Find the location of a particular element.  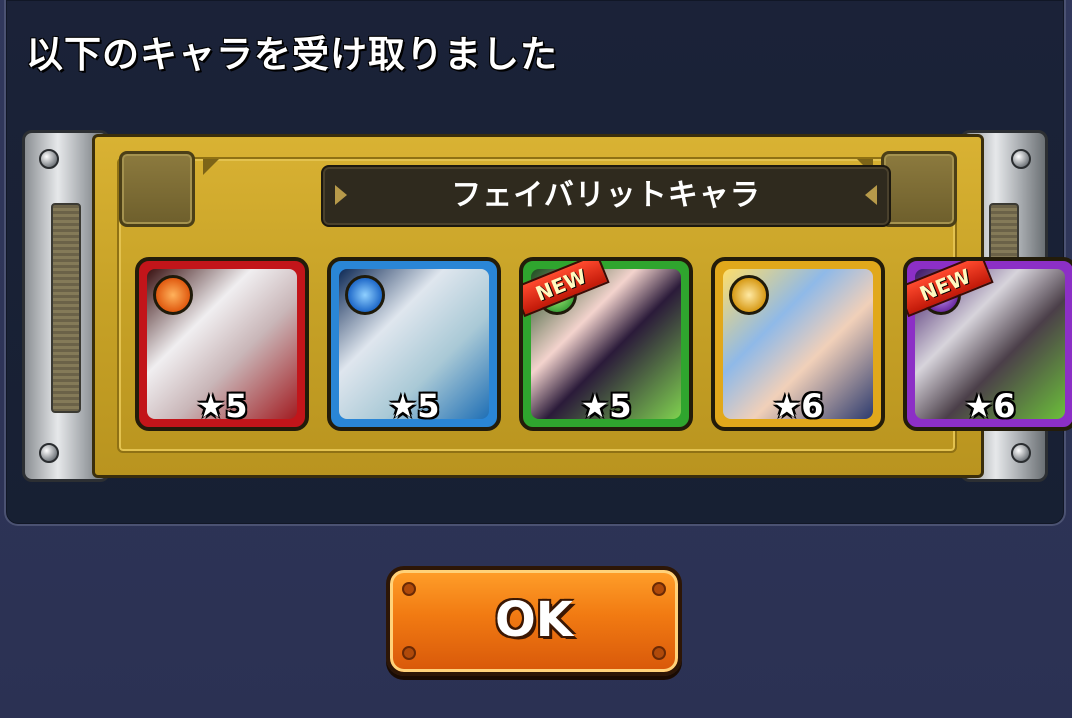

corner-square-right is located at coordinates (919, 189).